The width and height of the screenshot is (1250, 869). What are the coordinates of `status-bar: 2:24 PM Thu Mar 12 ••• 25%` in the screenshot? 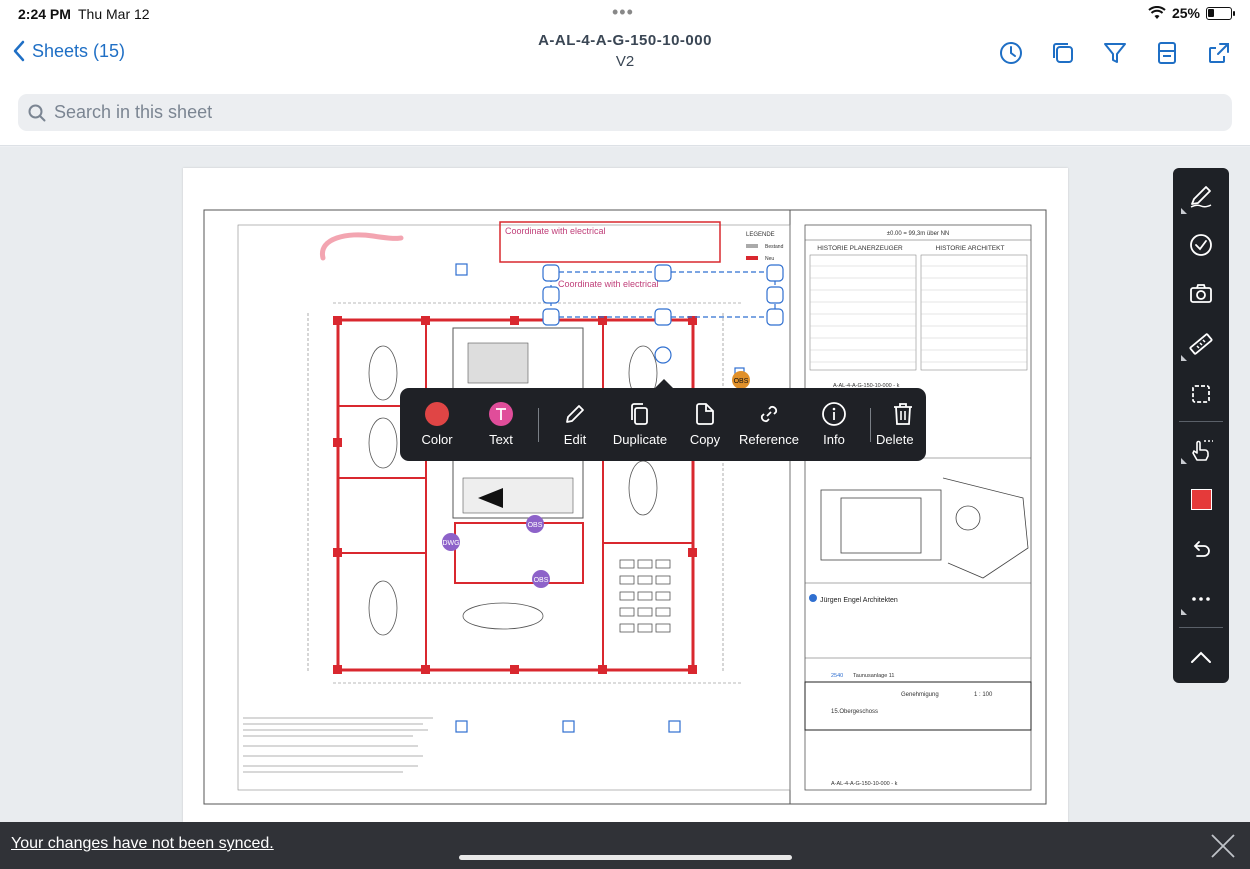 It's located at (625, 14).